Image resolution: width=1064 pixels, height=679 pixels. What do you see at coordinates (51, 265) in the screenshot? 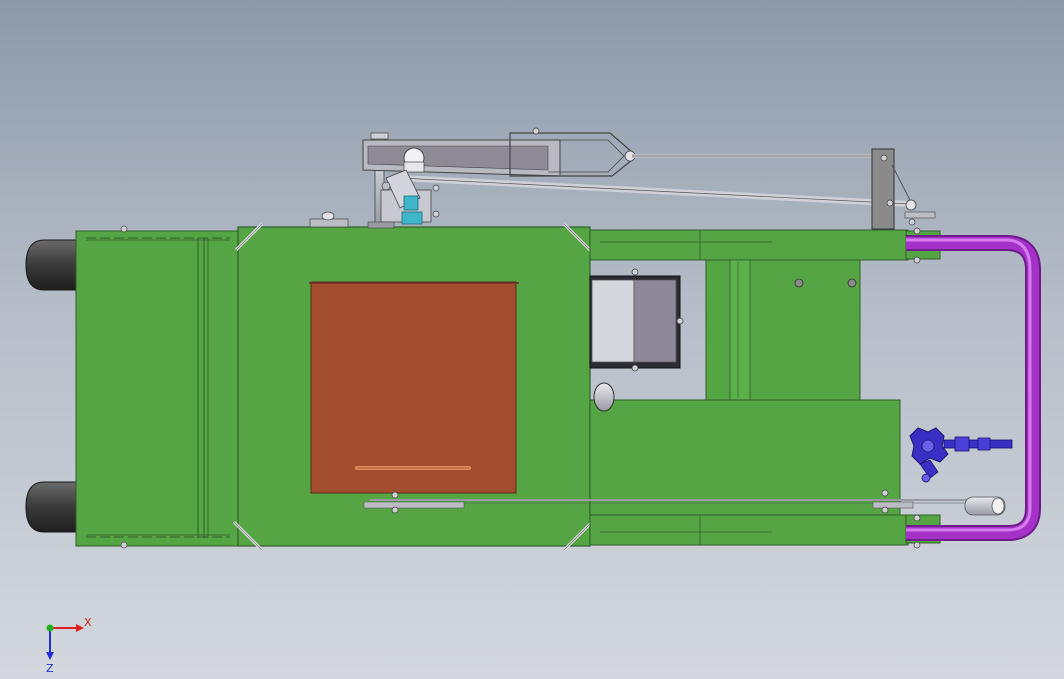
I see `wheel-top` at bounding box center [51, 265].